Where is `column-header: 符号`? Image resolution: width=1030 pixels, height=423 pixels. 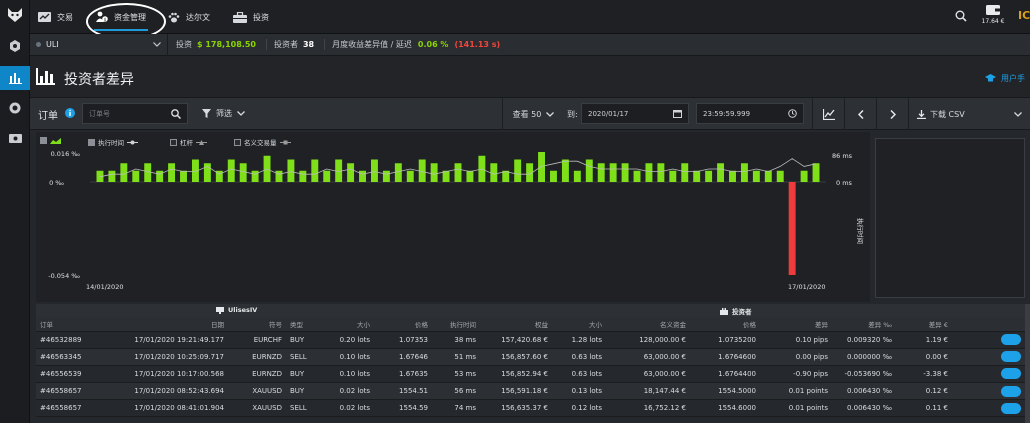 column-header: 符号 is located at coordinates (257, 324).